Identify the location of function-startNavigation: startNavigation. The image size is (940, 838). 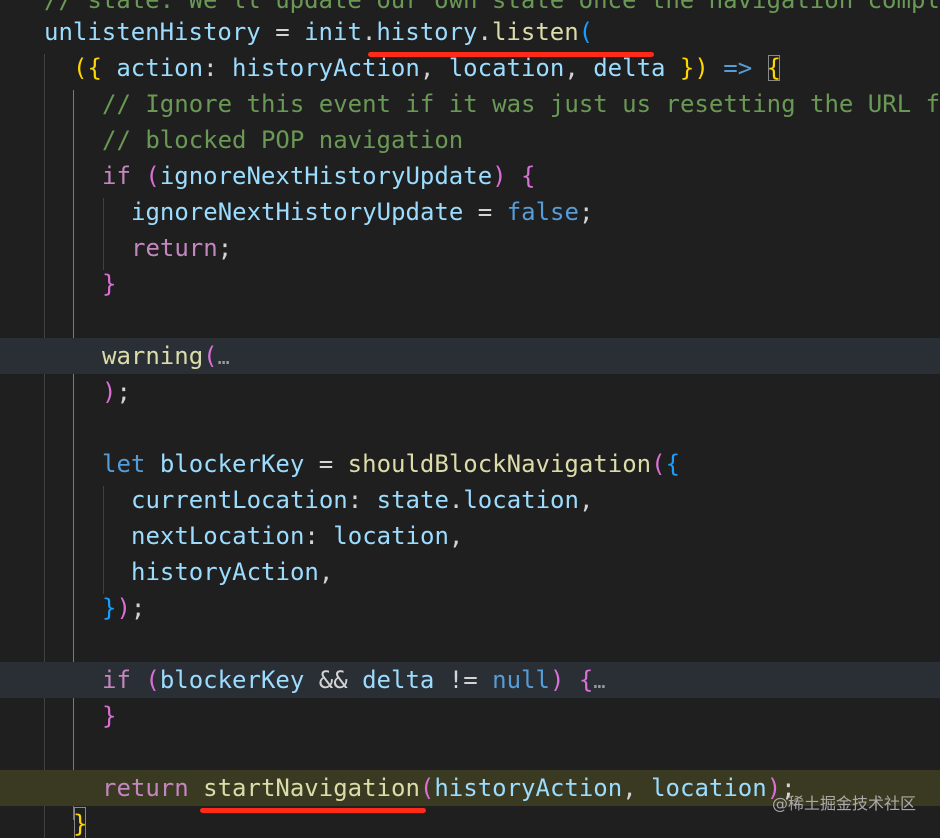
(311, 788).